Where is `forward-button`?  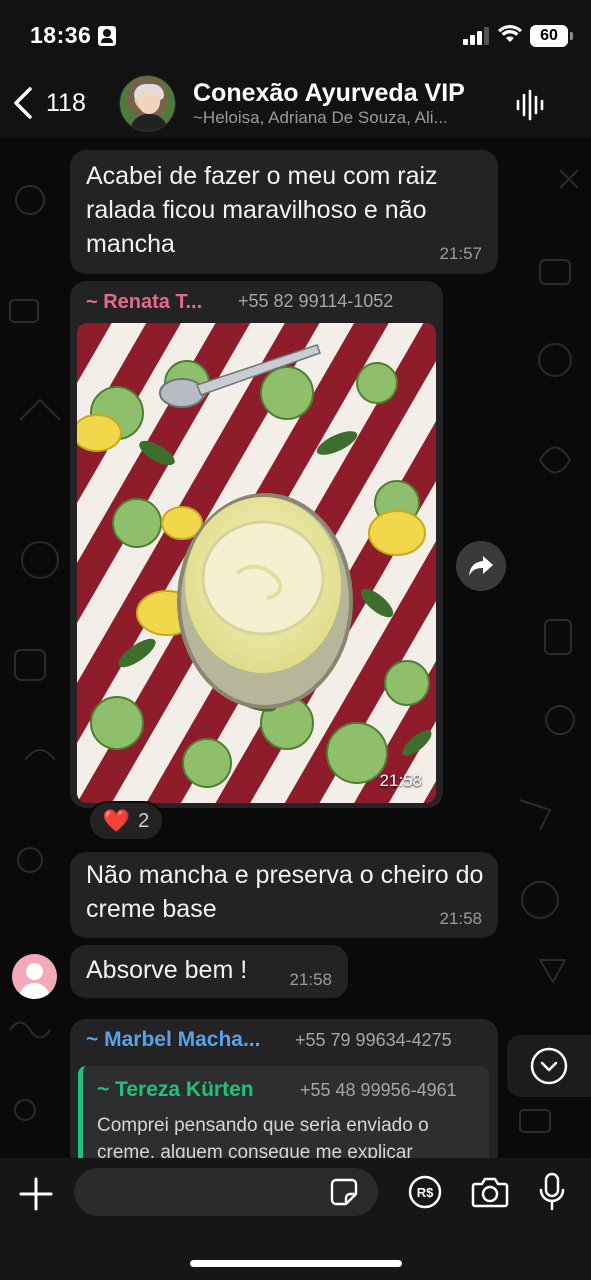 forward-button is located at coordinates (481, 566).